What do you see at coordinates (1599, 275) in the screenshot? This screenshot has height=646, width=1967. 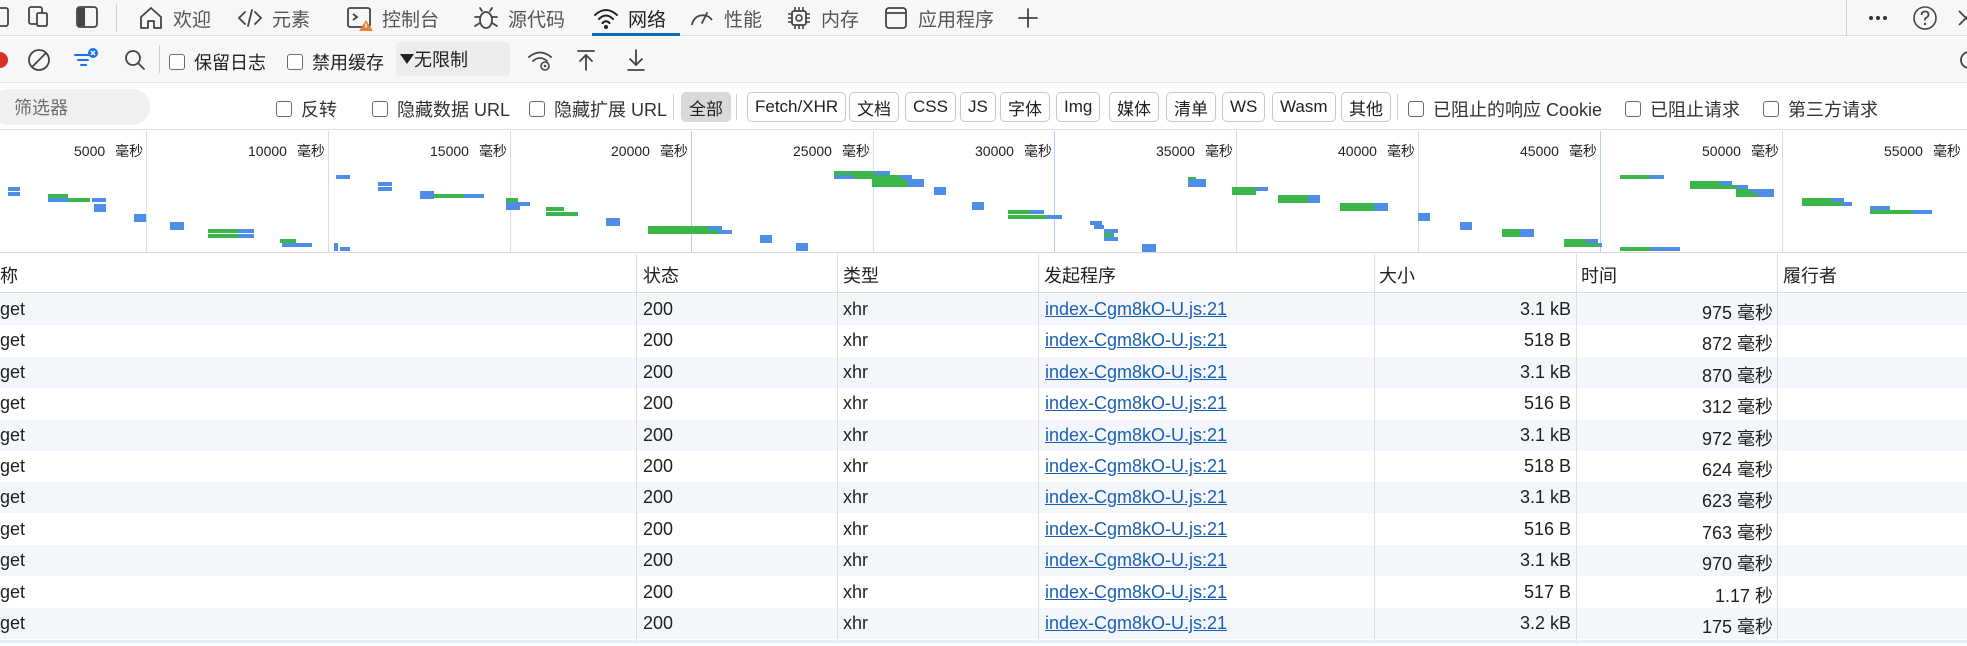 I see `column-header-time: 时间` at bounding box center [1599, 275].